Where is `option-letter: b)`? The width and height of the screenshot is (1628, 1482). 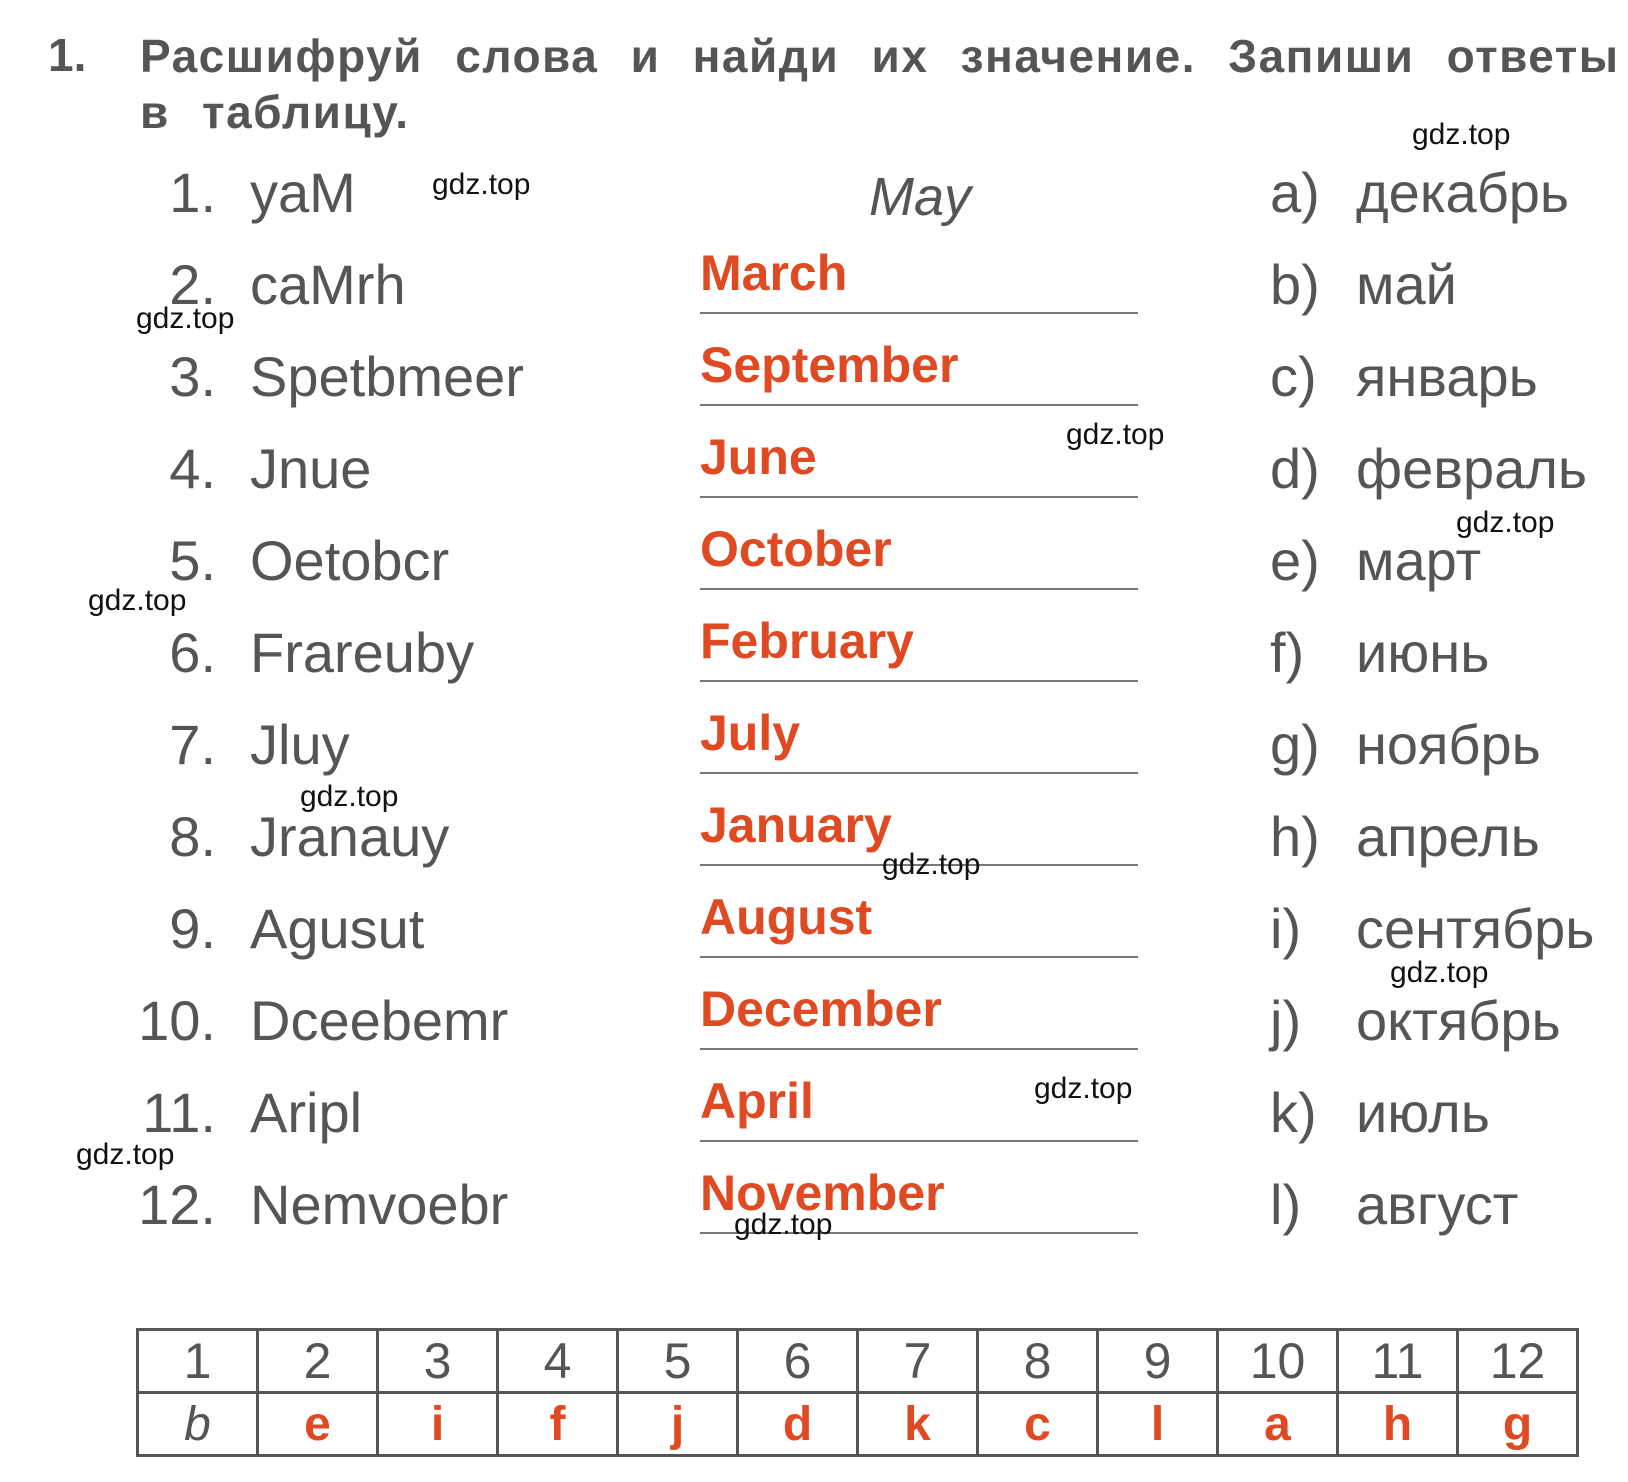
option-letter: b) is located at coordinates (1295, 284).